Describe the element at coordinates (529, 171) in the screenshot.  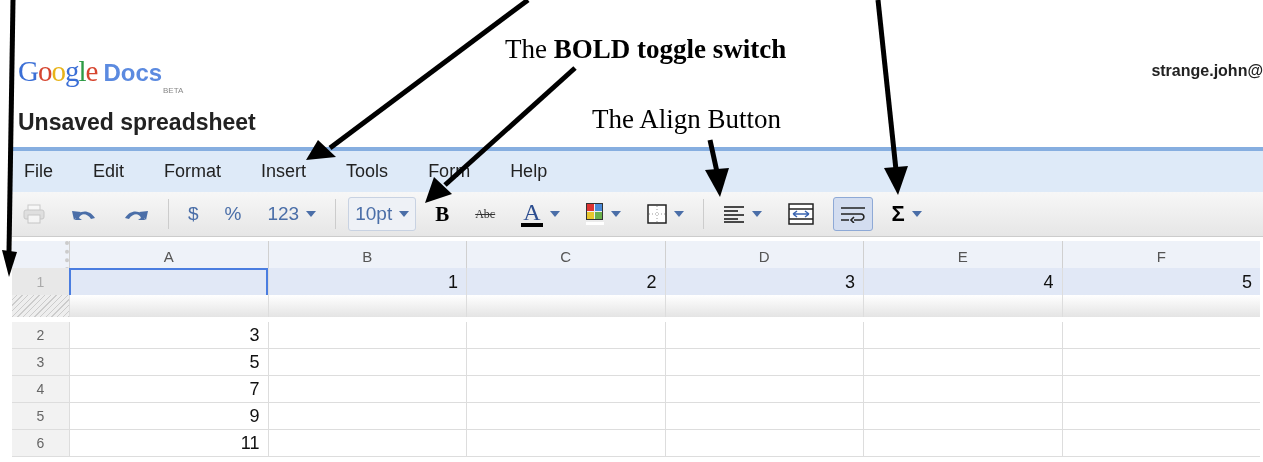
I see `menu-item: Help` at that location.